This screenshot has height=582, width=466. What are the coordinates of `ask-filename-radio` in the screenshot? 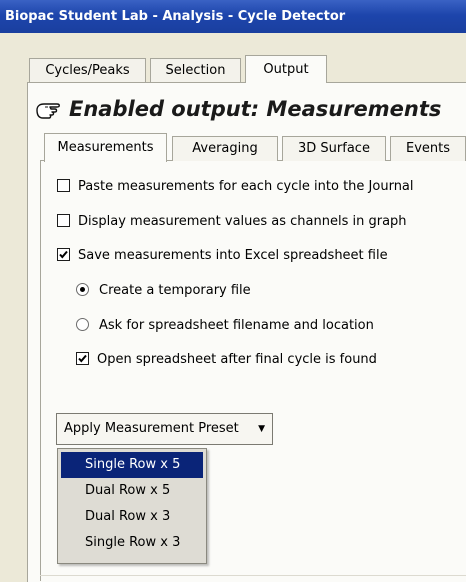 It's located at (82, 324).